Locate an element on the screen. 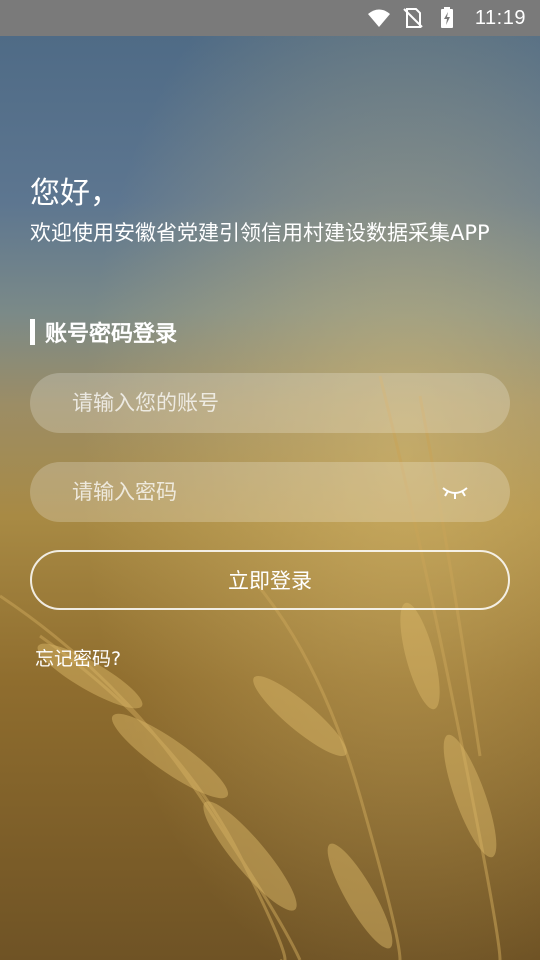 The image size is (540, 960). eye-closed-icon is located at coordinates (455, 492).